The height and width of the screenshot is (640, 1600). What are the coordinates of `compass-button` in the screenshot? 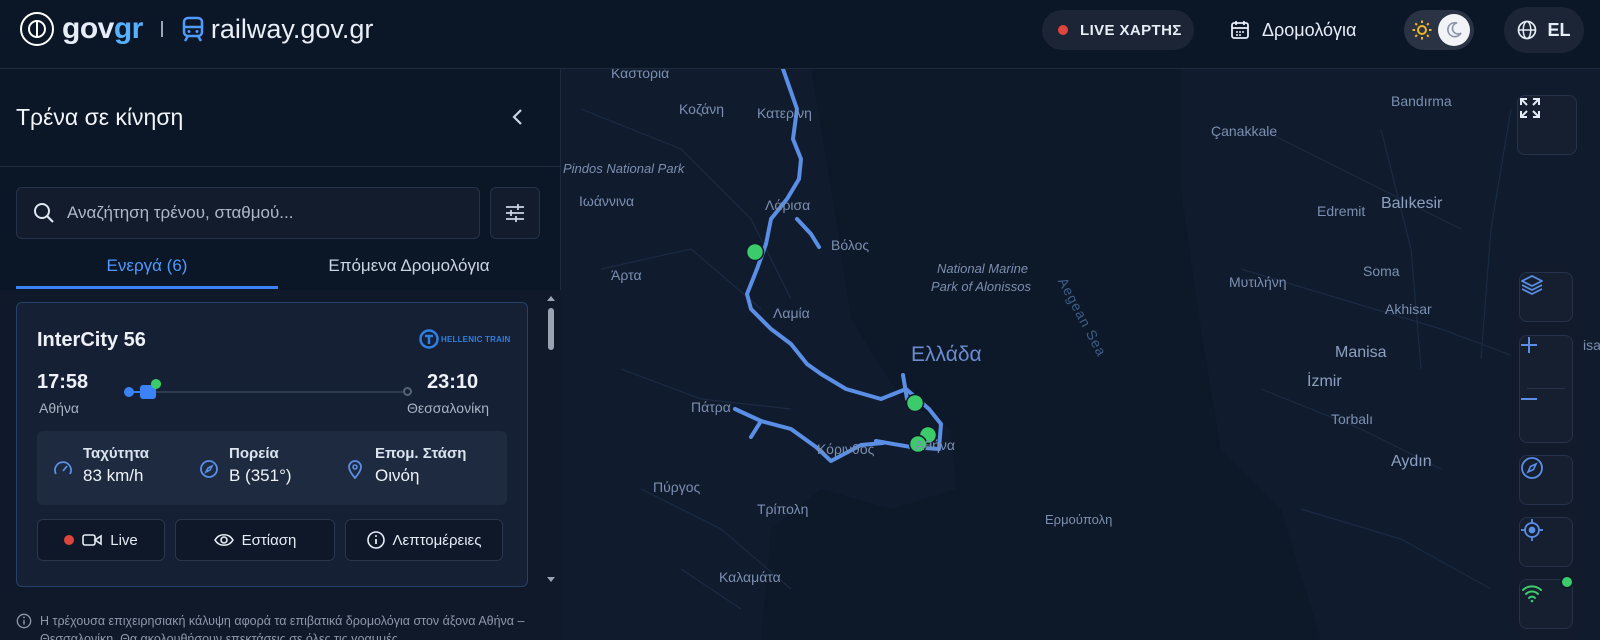 It's located at (1546, 480).